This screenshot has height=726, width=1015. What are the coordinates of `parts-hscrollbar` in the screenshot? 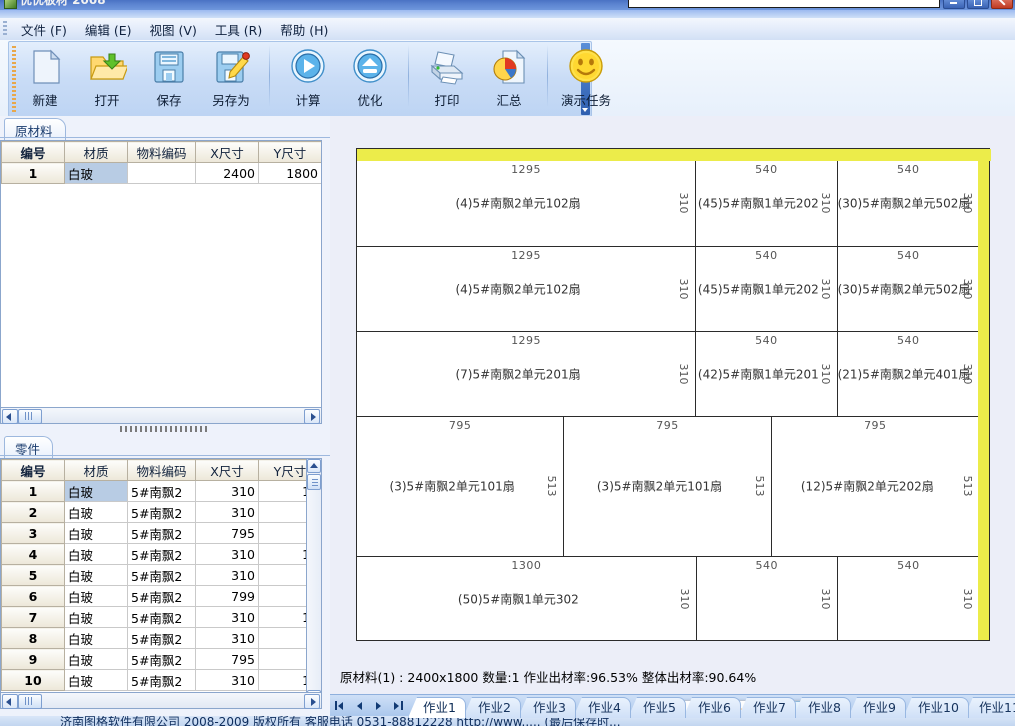 It's located at (161, 700).